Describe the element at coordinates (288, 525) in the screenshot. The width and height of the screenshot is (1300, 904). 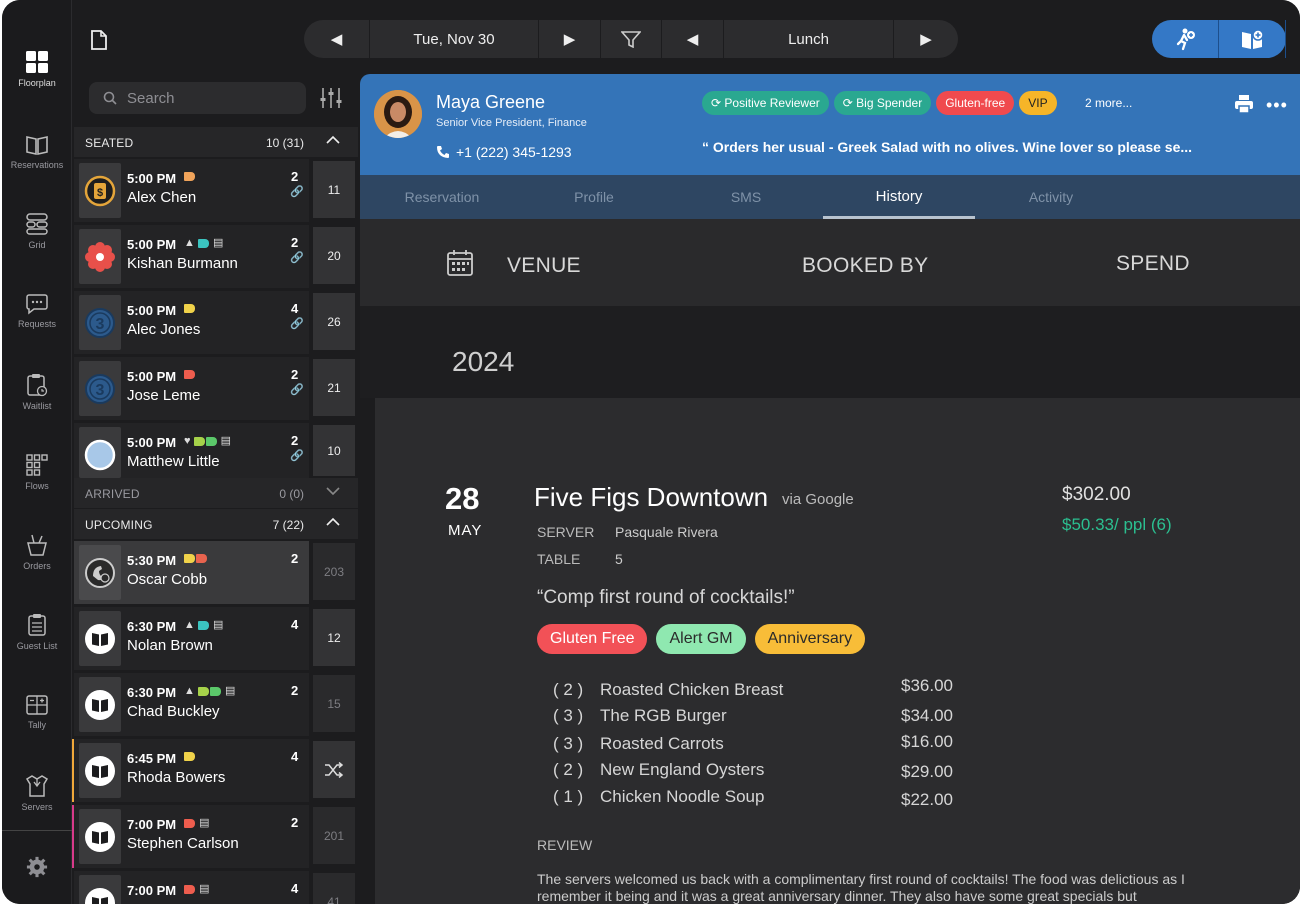
I see `section-count: 7 (22)` at that location.